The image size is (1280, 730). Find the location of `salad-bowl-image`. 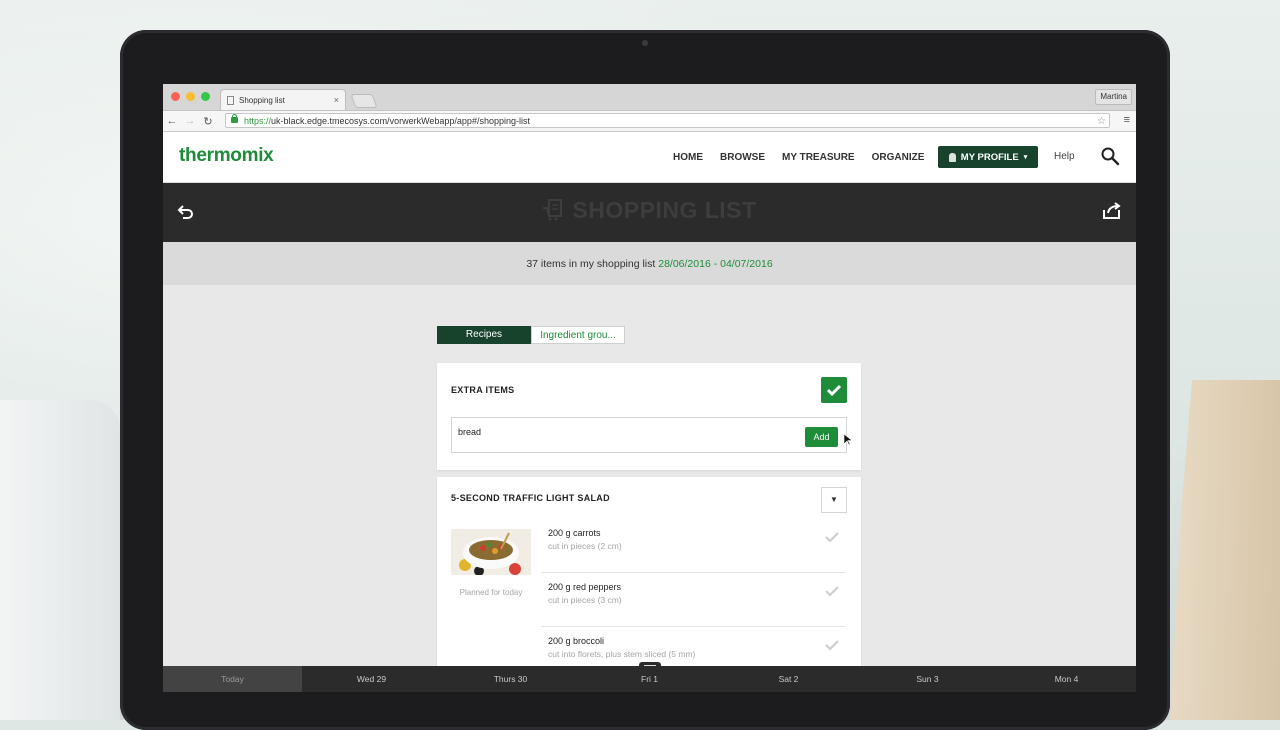

salad-bowl-image is located at coordinates (491, 552).